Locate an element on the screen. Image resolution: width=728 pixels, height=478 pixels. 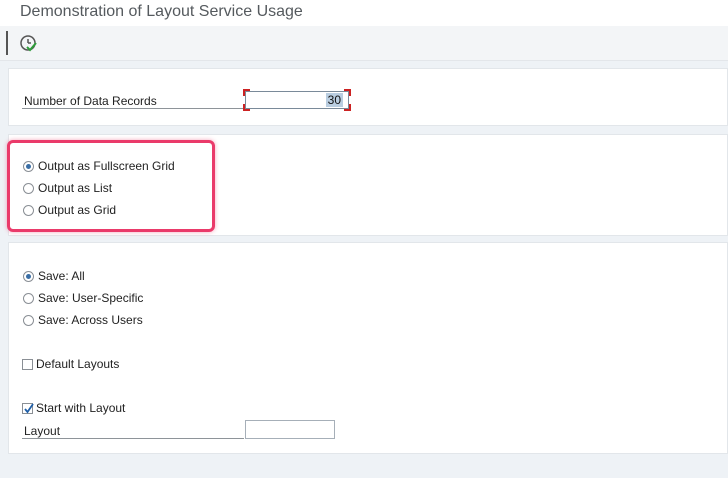
page-title: Demonstration of Layout Service Usage is located at coordinates (161, 11).